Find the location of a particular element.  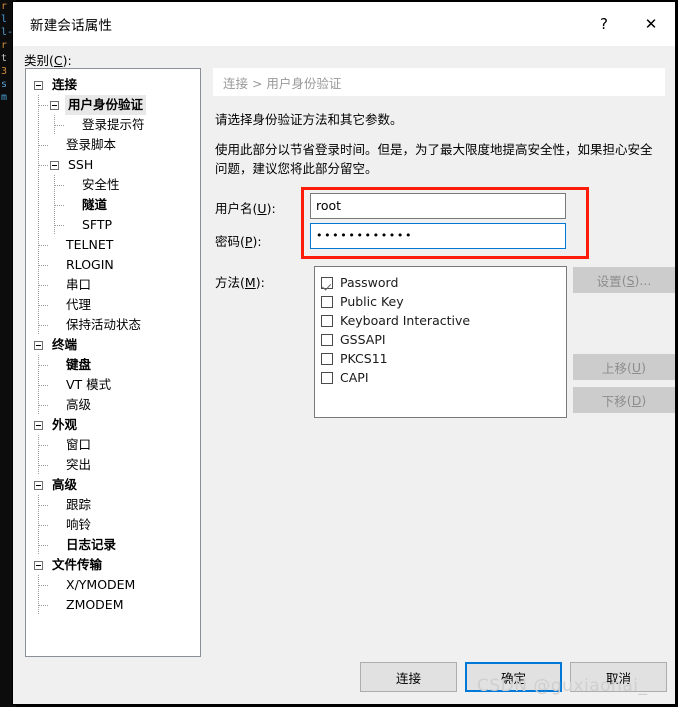

method-item-1: Public Key is located at coordinates (443, 301).